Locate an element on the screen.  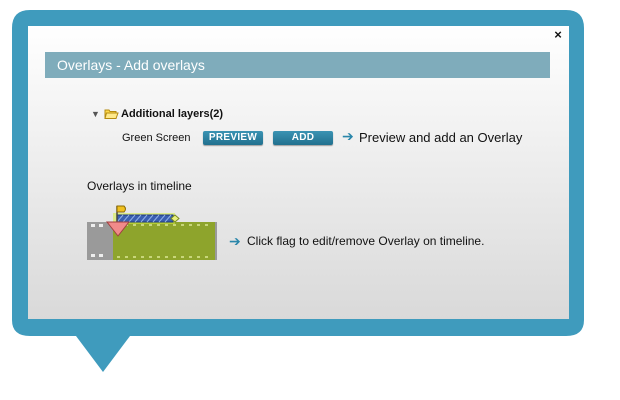
timeline-section-title: Overlays in timeline is located at coordinates (139, 186).